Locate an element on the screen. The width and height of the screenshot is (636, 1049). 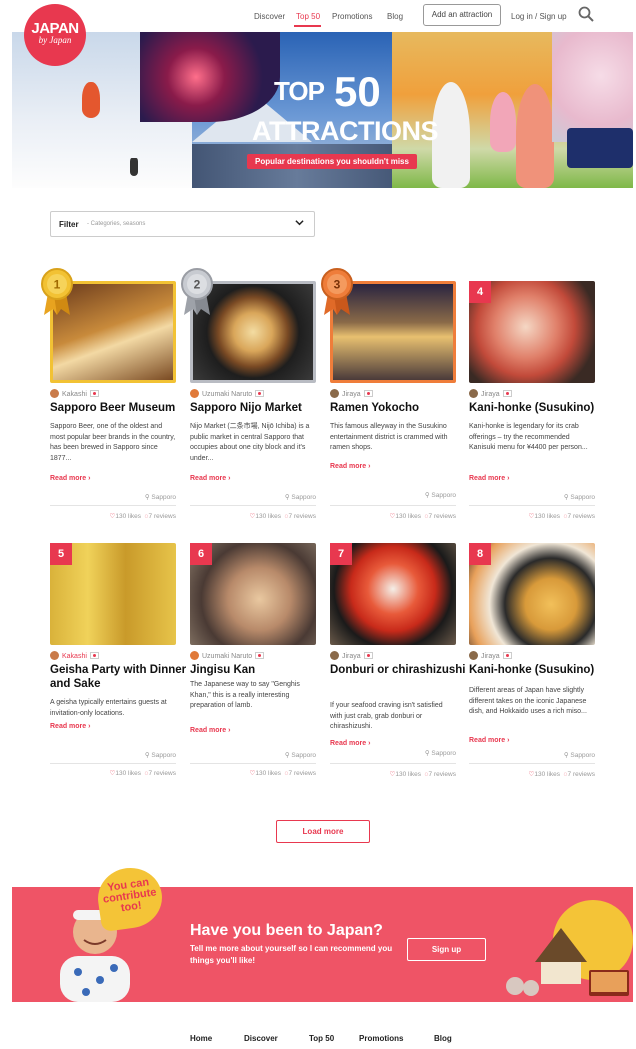
gold-medal-icon: 1 is located at coordinates (57, 291).